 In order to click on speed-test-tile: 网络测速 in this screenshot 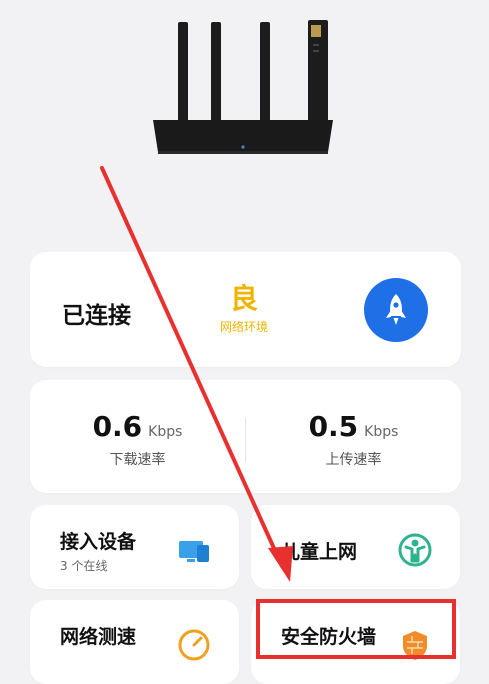, I will do `click(134, 642)`.